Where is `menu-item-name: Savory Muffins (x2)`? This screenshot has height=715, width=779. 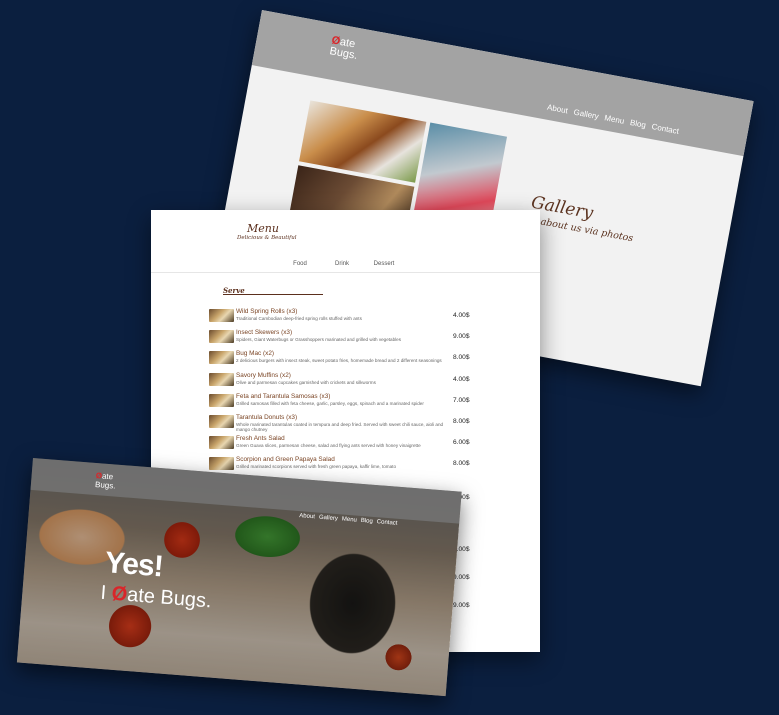 menu-item-name: Savory Muffins (x2) is located at coordinates (263, 375).